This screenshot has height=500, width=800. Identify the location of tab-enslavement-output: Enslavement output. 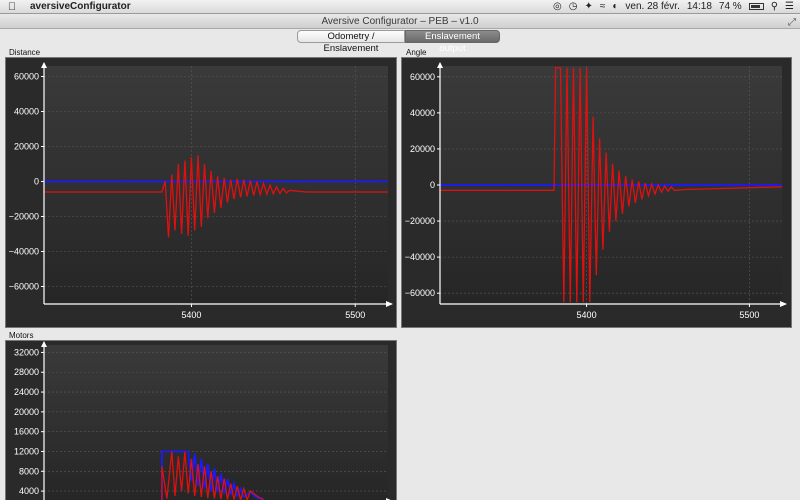
(452, 42).